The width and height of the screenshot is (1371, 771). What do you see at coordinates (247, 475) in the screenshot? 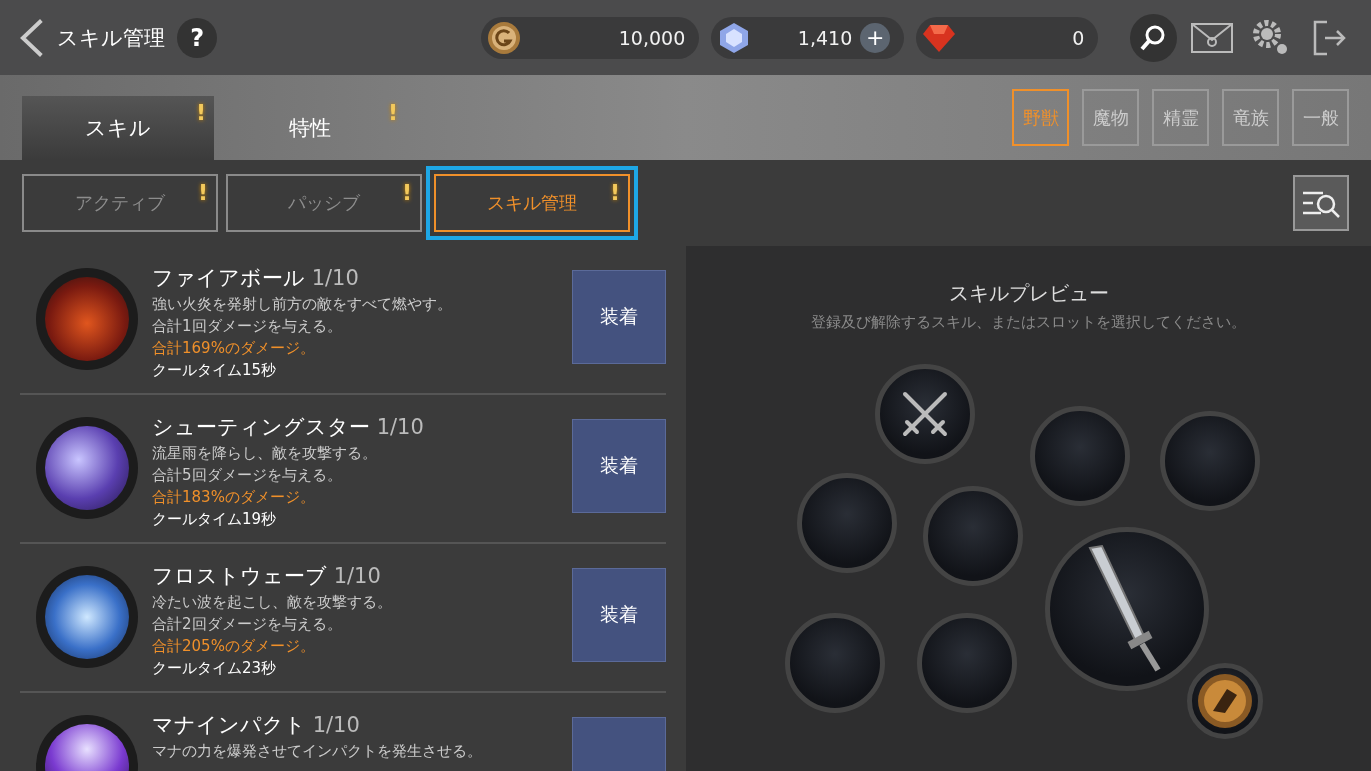
I see `skill-description: 合計5回ダメージを与える。` at bounding box center [247, 475].